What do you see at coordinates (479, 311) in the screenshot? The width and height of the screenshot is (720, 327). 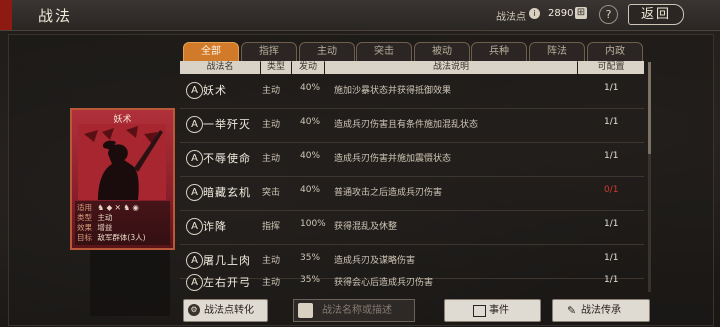 I see `event-icon` at bounding box center [479, 311].